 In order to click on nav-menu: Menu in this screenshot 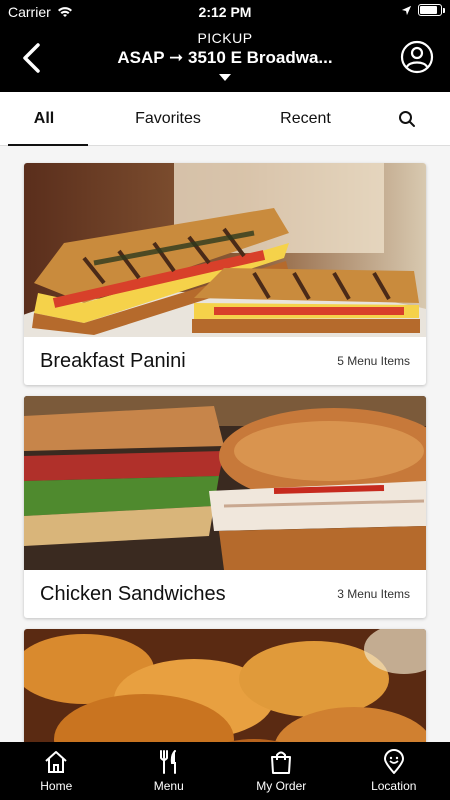, I will do `click(169, 771)`.